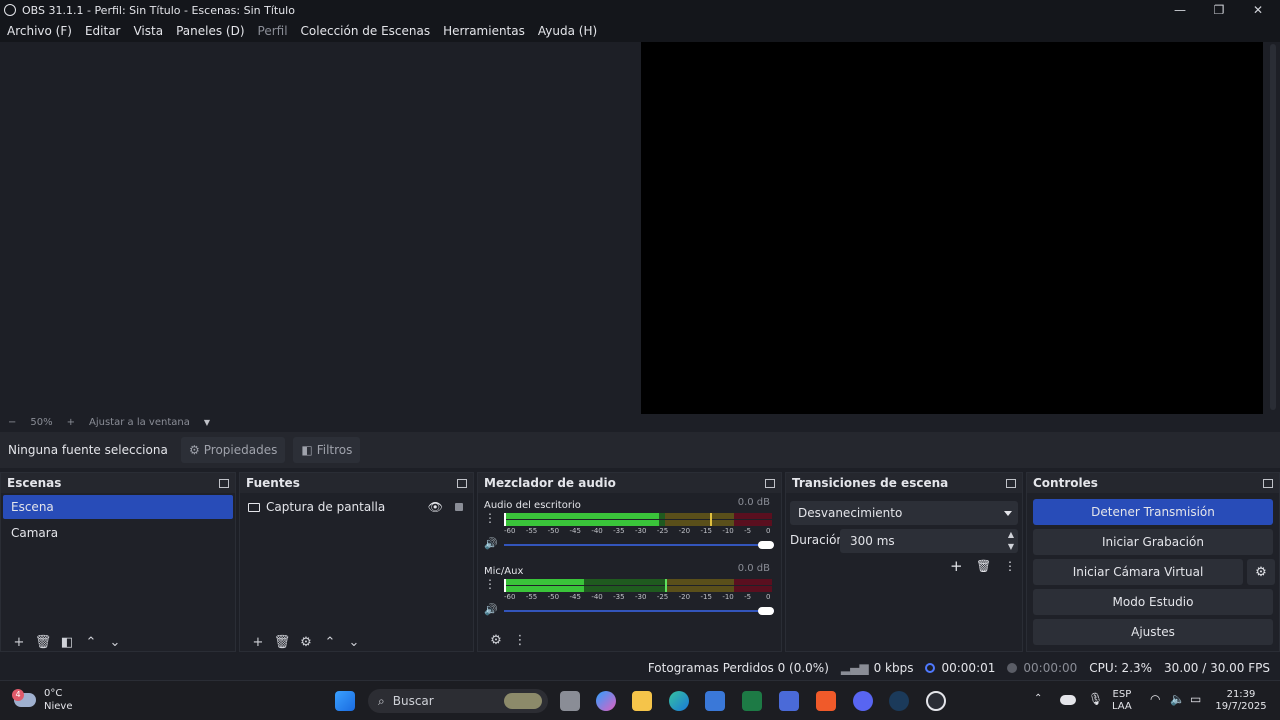  I want to click on task-view-icon, so click(570, 701).